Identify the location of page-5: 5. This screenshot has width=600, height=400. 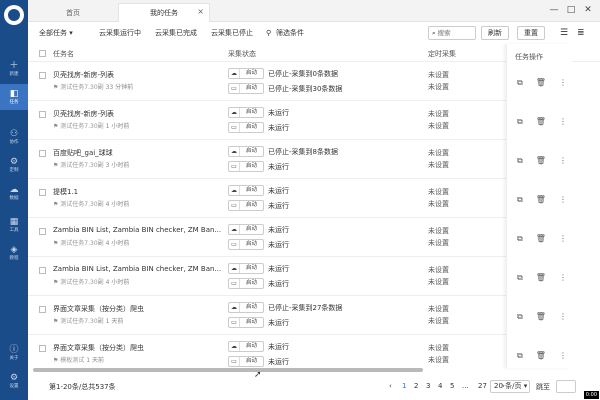
(452, 386).